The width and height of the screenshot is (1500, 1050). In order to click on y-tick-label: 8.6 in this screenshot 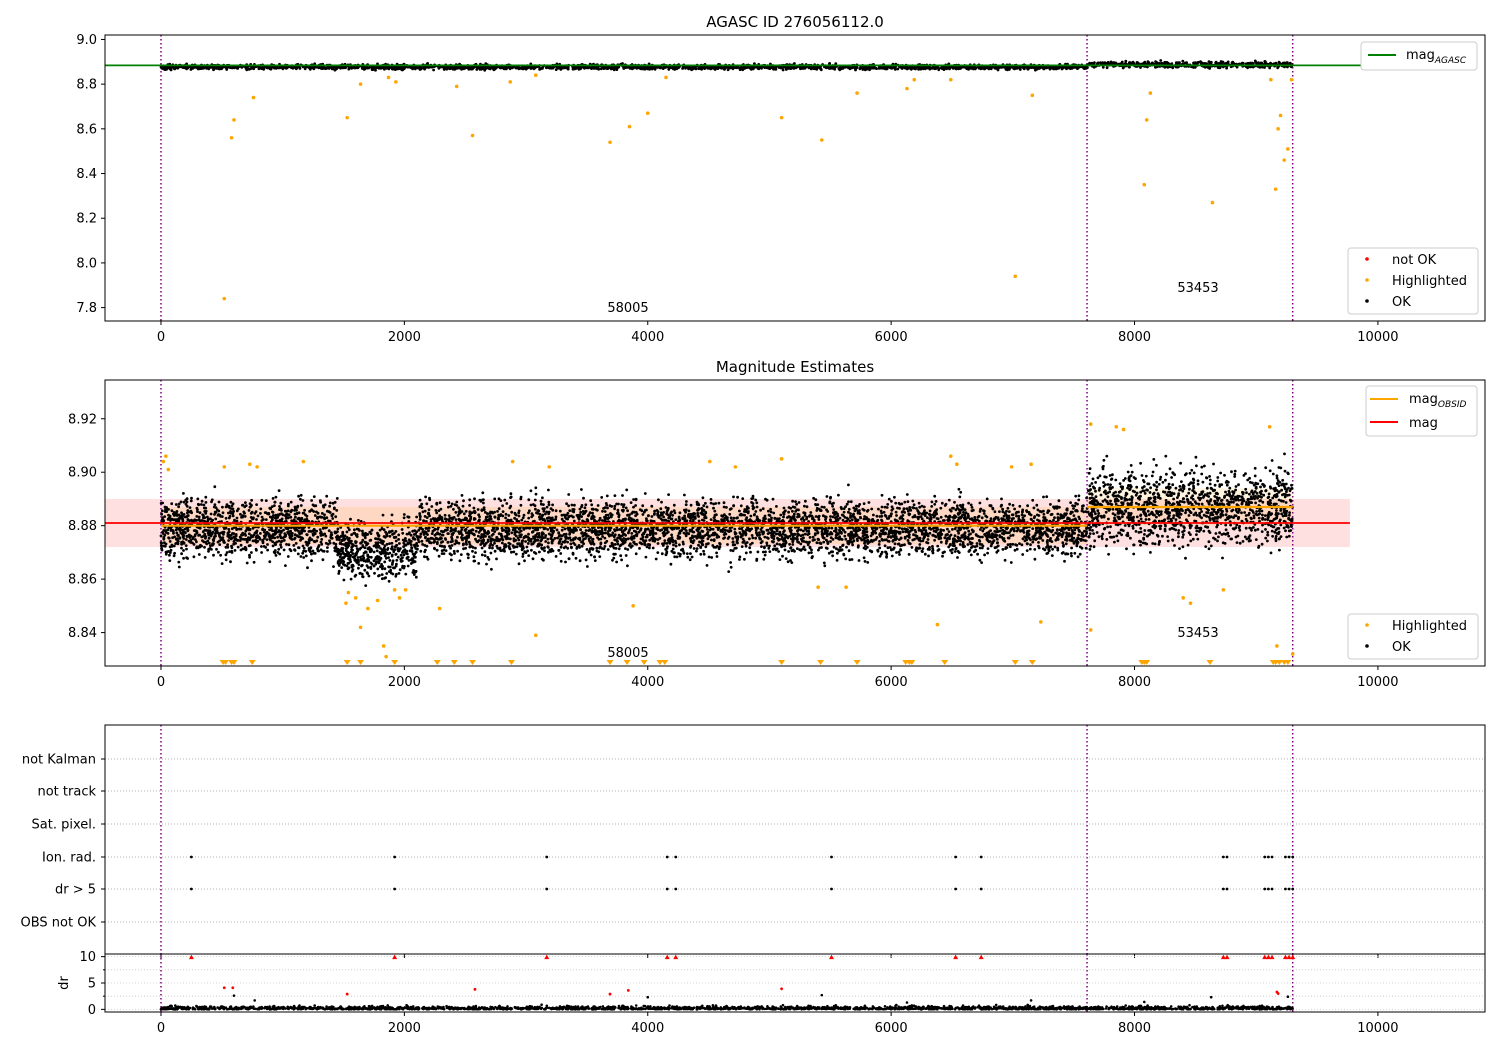, I will do `click(86, 129)`.